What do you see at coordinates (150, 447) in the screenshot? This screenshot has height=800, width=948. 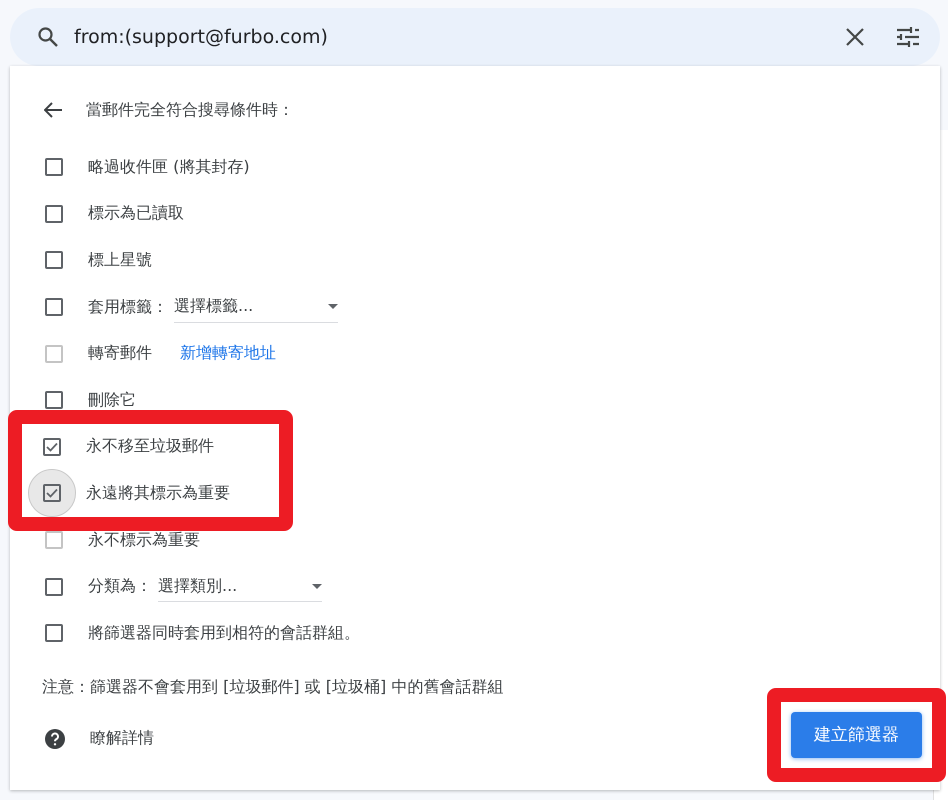 I see `option-label: 永不移至垃圾郵件` at bounding box center [150, 447].